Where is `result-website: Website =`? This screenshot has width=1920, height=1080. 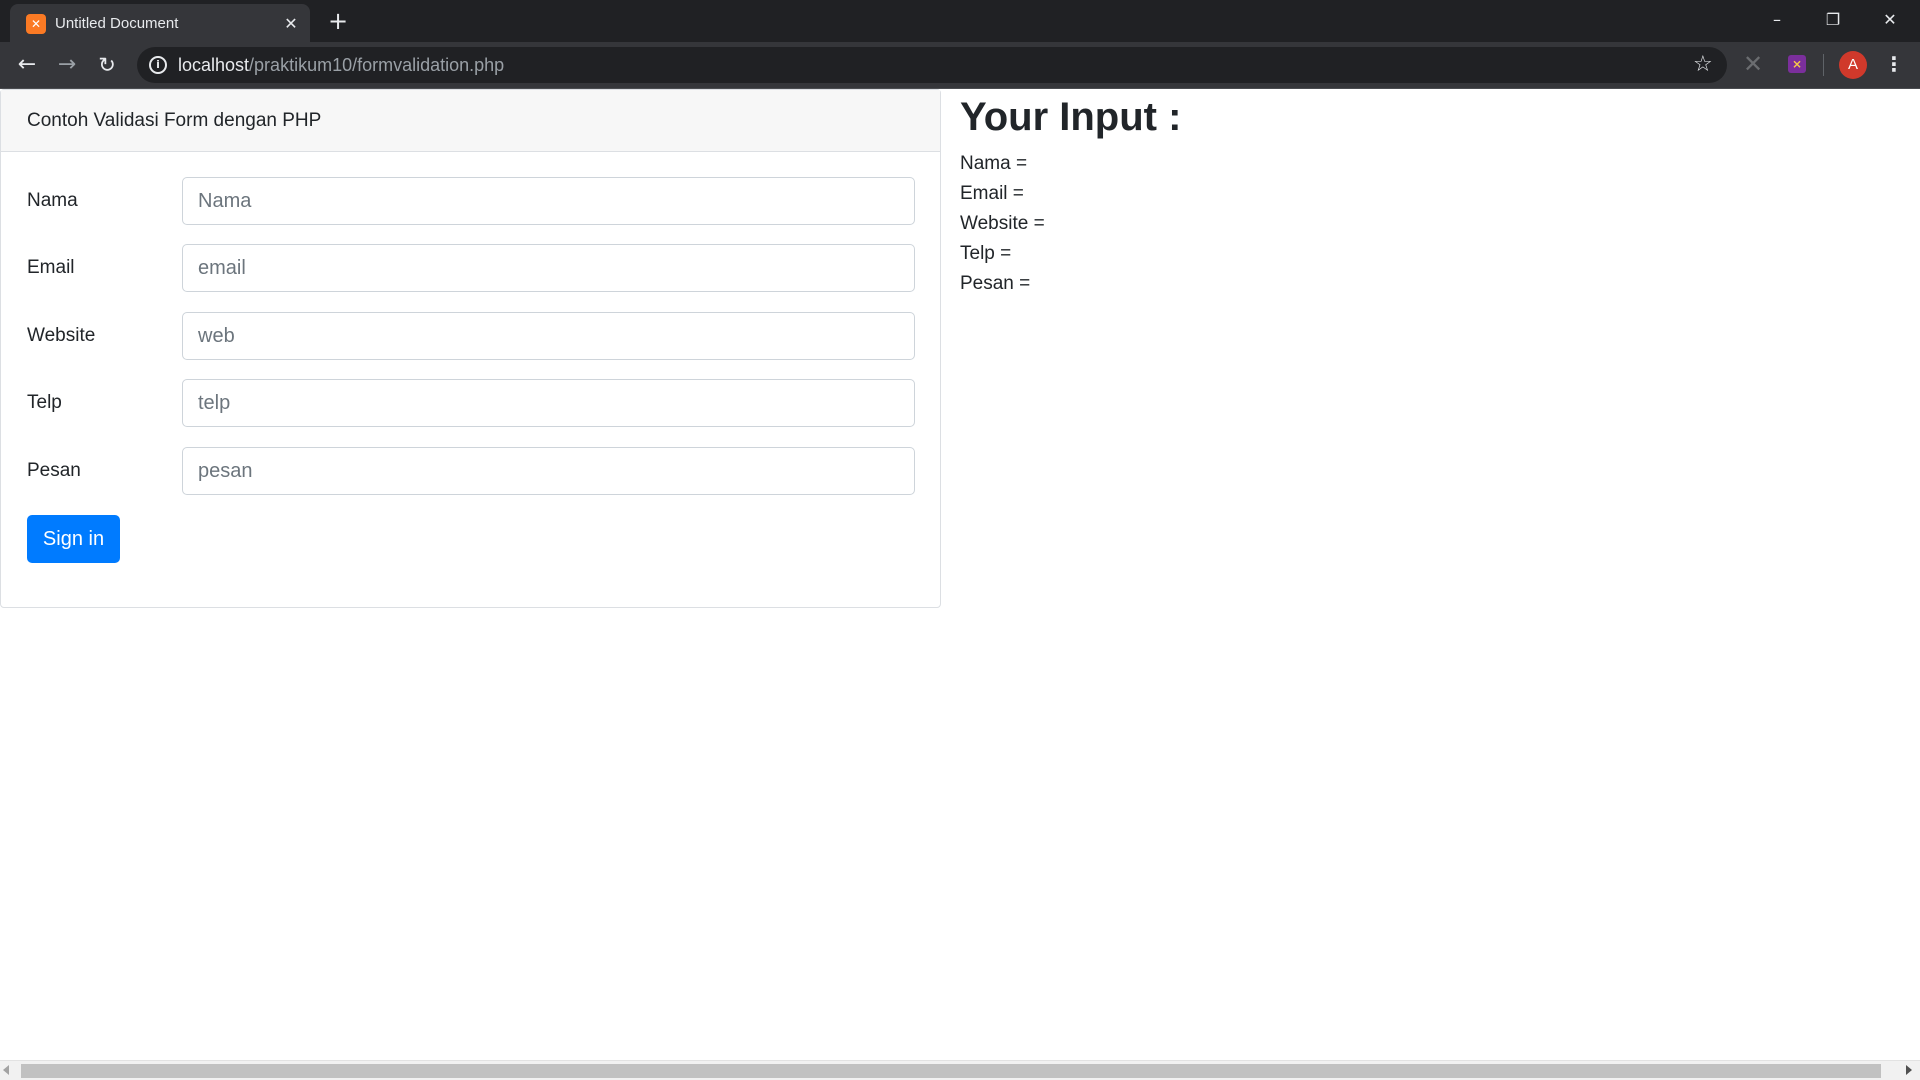
result-website: Website = is located at coordinates (1002, 223).